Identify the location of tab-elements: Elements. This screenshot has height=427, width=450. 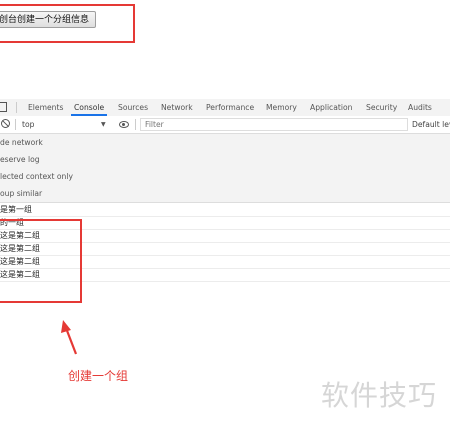
(45, 107).